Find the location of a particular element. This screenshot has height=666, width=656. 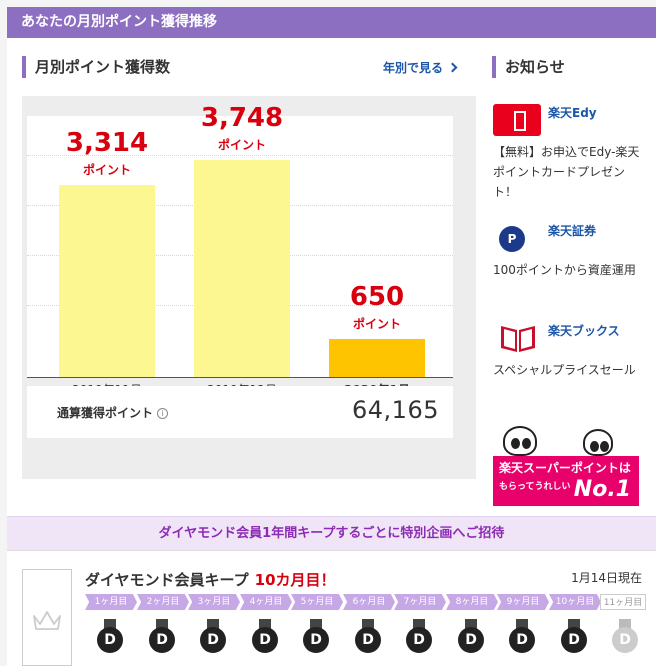

month-chip: 11ヶ月目 is located at coordinates (623, 602).